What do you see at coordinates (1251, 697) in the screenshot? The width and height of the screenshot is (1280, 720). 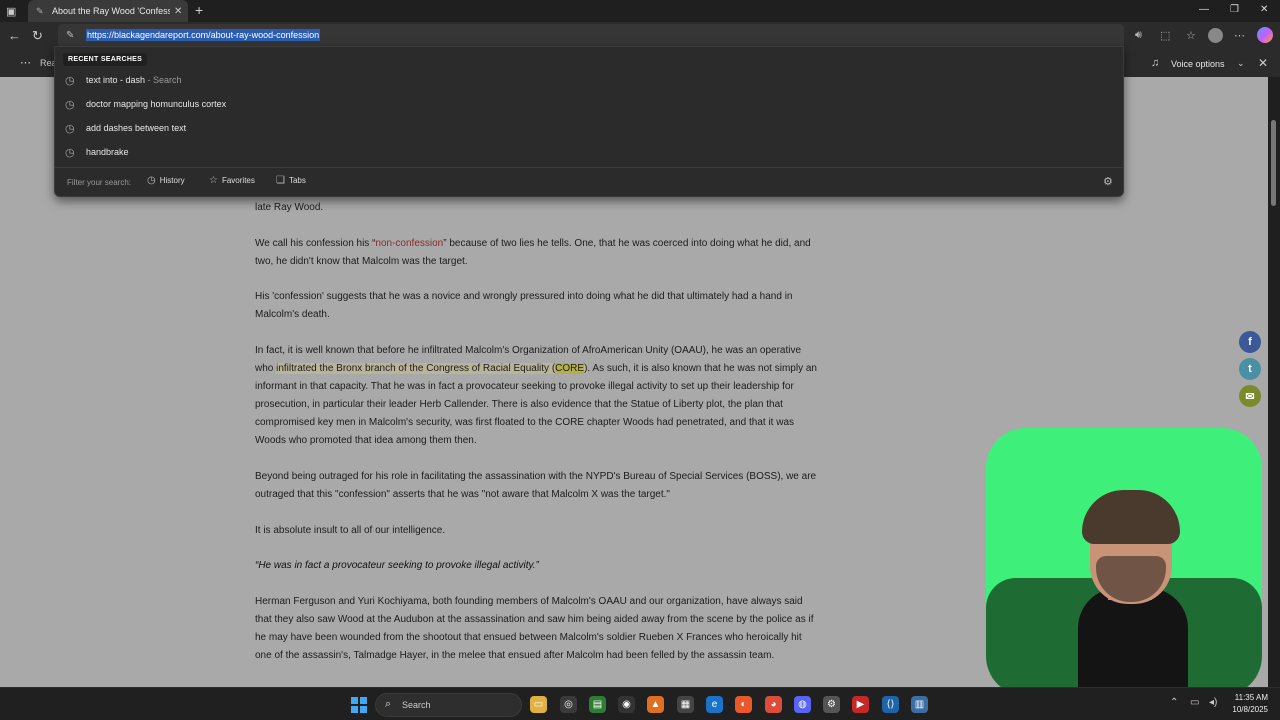 I see `clock-time: 11:35 AM` at bounding box center [1251, 697].